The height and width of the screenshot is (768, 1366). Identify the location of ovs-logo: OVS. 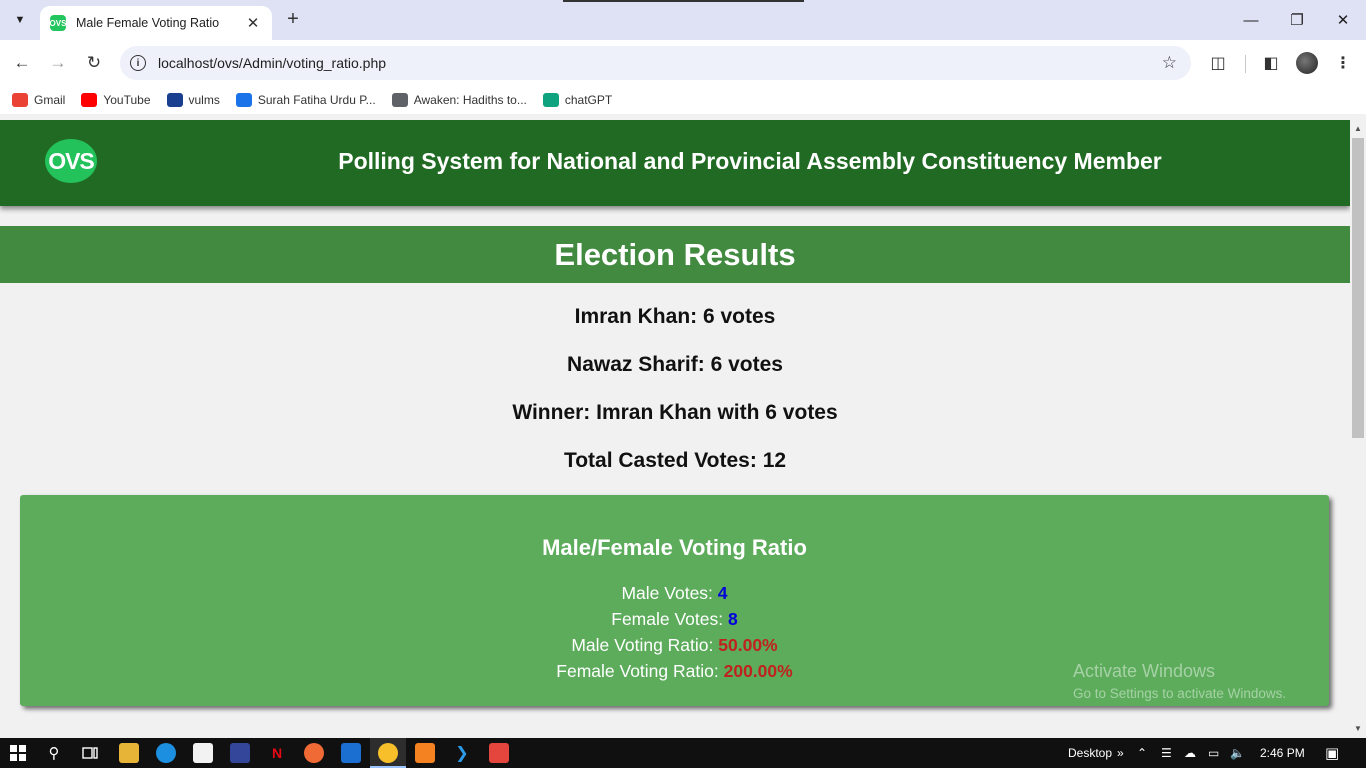
(71, 161).